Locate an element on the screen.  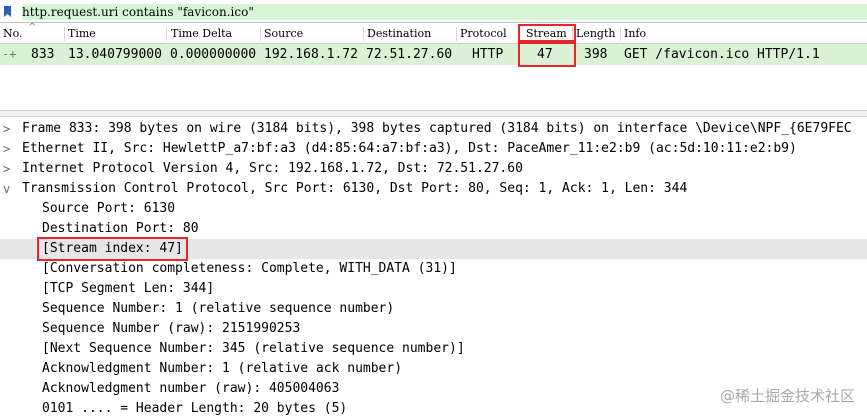
column-protocol: Protocol is located at coordinates (483, 34).